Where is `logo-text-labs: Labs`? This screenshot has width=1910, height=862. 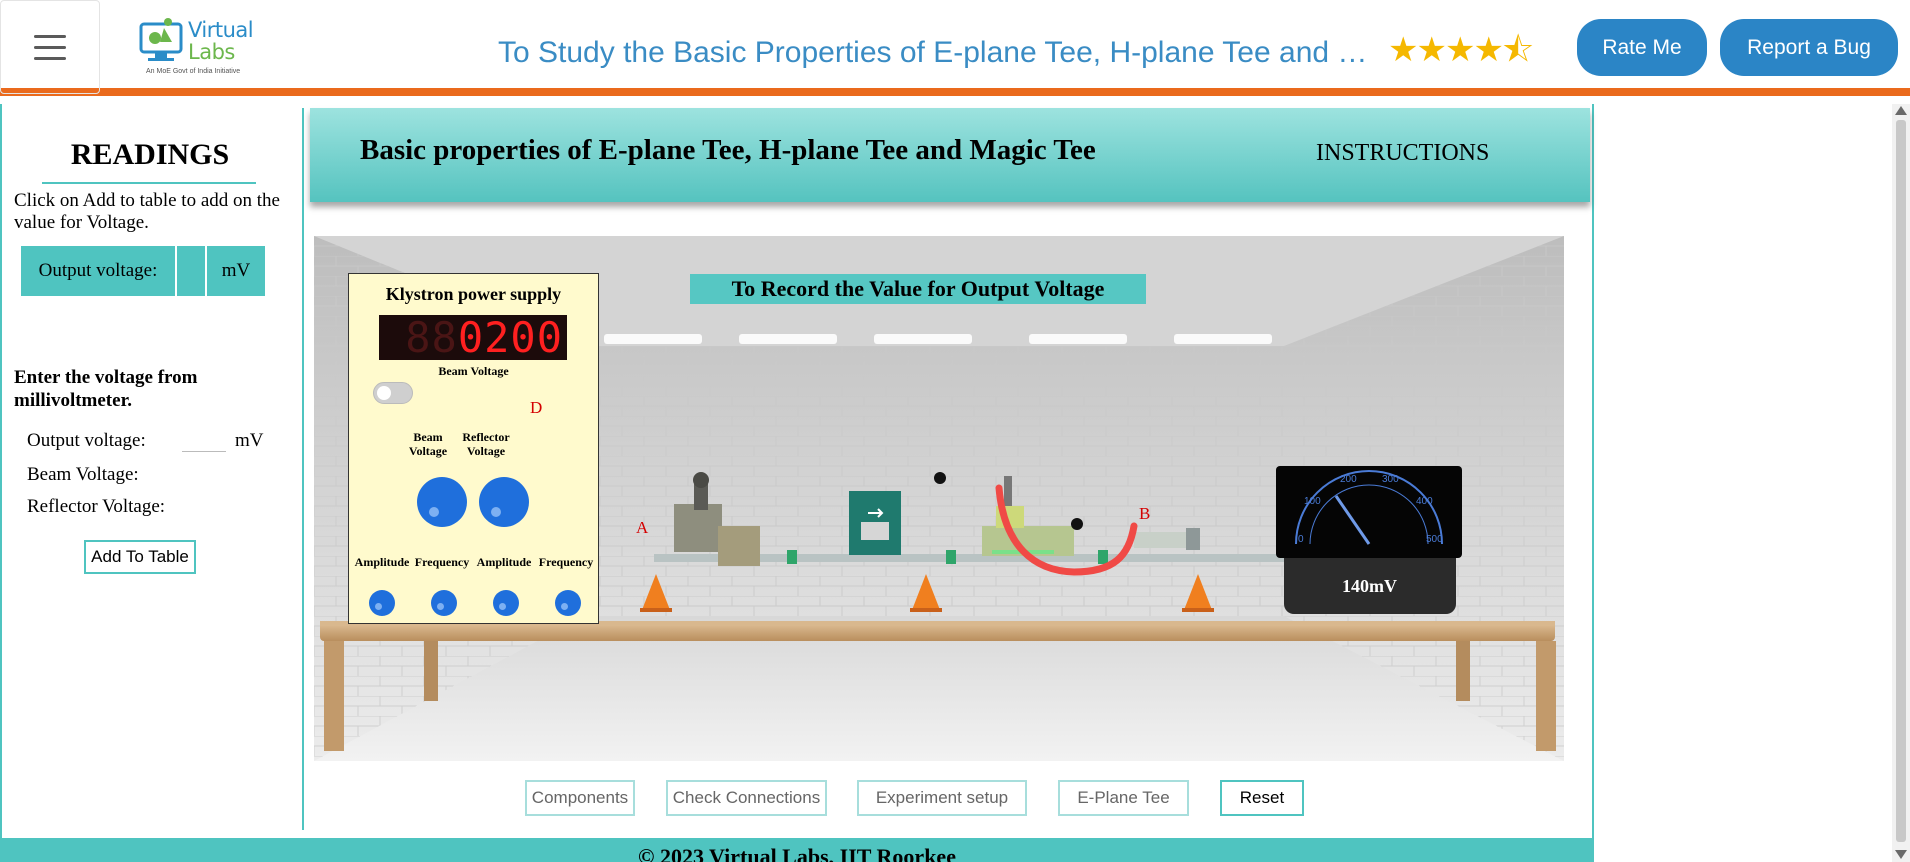
logo-text-labs: Labs is located at coordinates (211, 52).